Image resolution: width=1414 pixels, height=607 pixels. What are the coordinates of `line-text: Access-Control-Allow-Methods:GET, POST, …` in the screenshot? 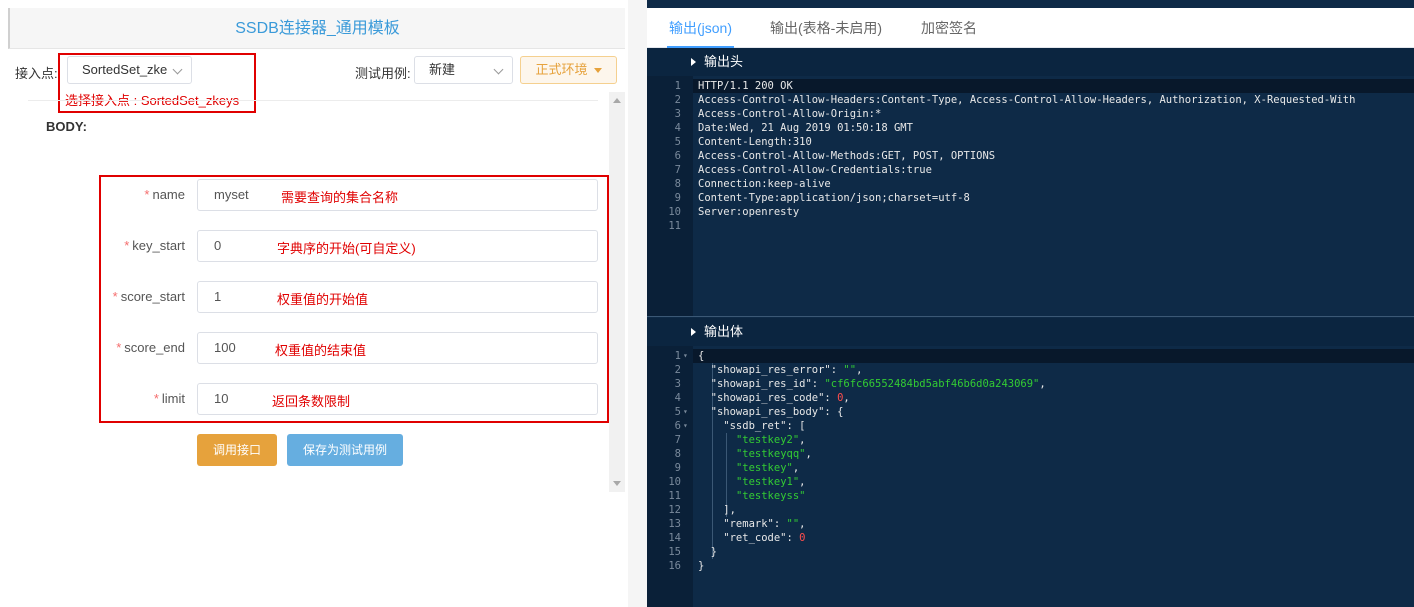 It's located at (847, 156).